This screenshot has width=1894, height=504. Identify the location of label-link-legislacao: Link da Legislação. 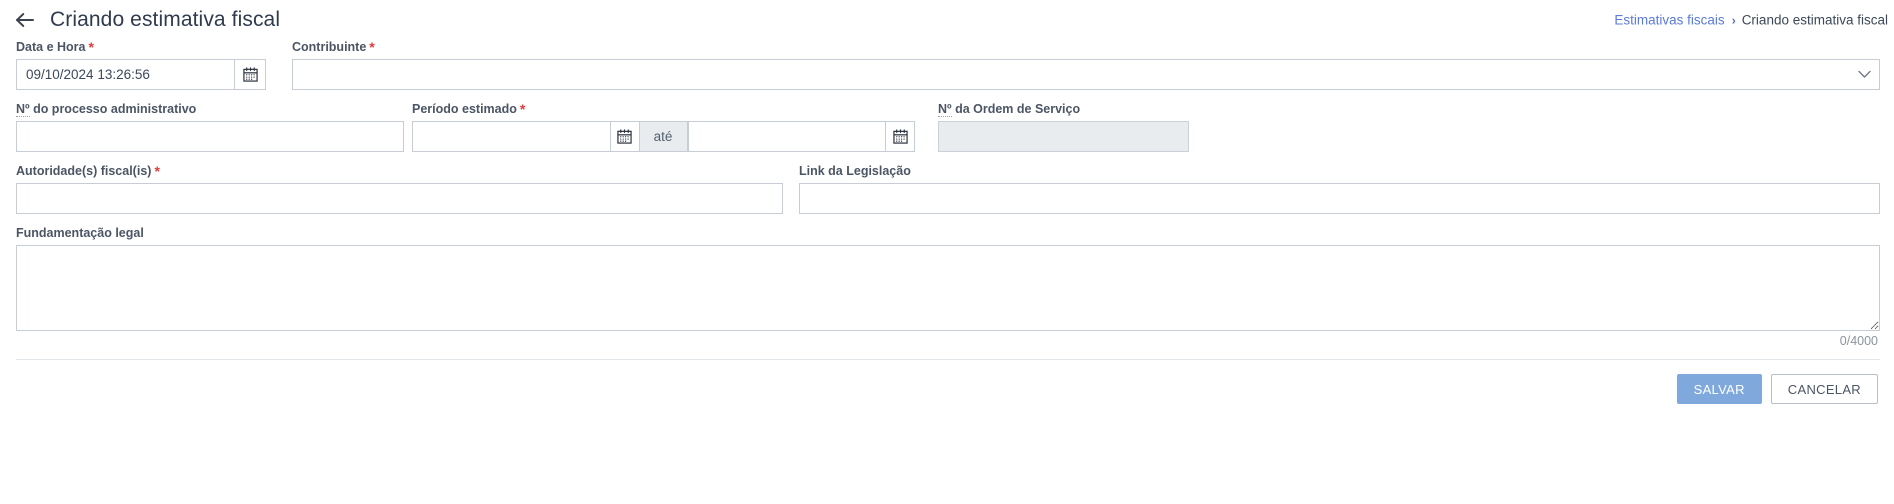
(855, 171).